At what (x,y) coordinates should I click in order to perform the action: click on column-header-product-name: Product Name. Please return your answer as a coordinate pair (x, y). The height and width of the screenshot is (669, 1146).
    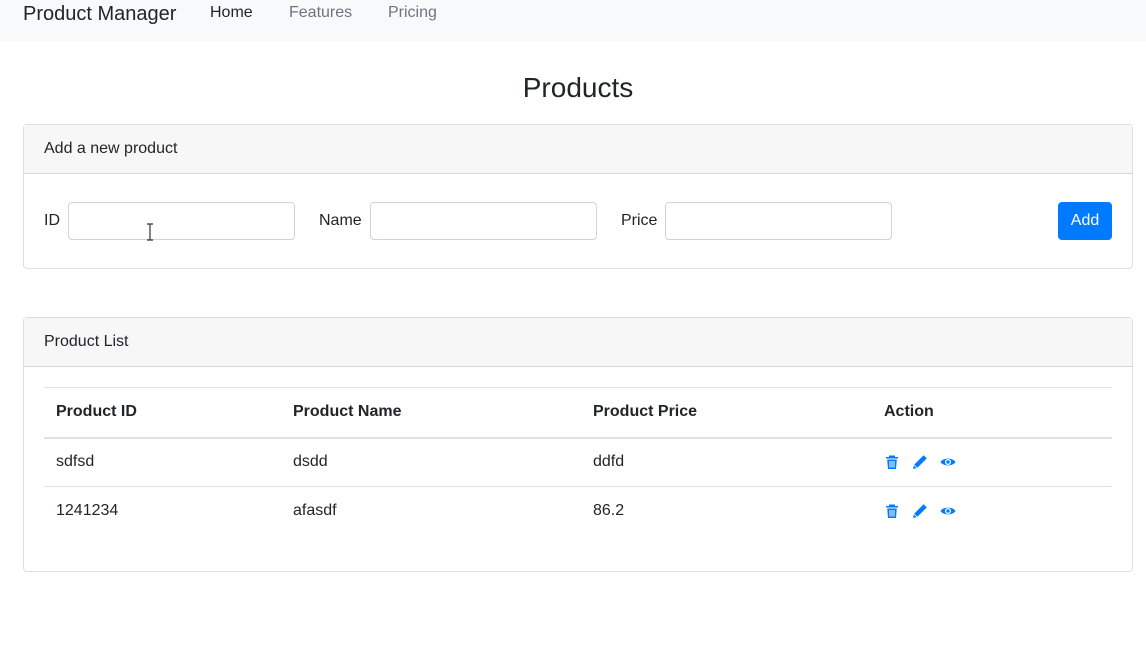
    Looking at the image, I should click on (347, 412).